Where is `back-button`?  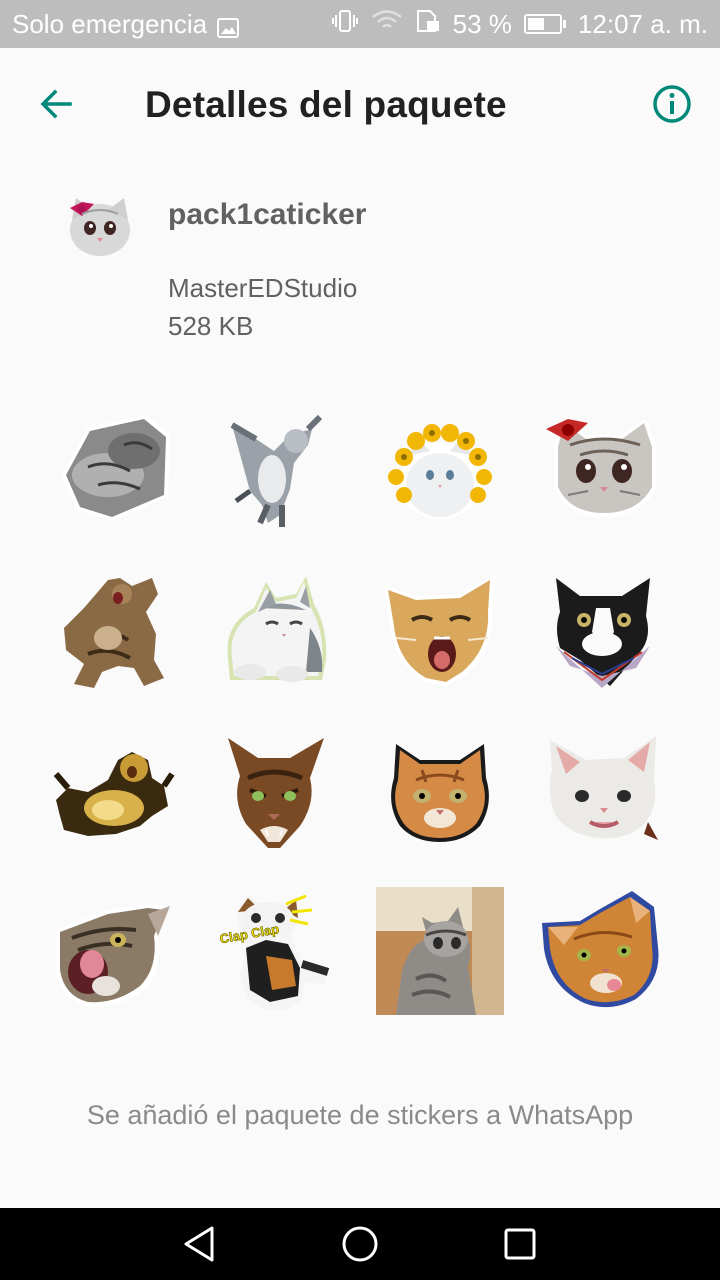 back-button is located at coordinates (56, 104).